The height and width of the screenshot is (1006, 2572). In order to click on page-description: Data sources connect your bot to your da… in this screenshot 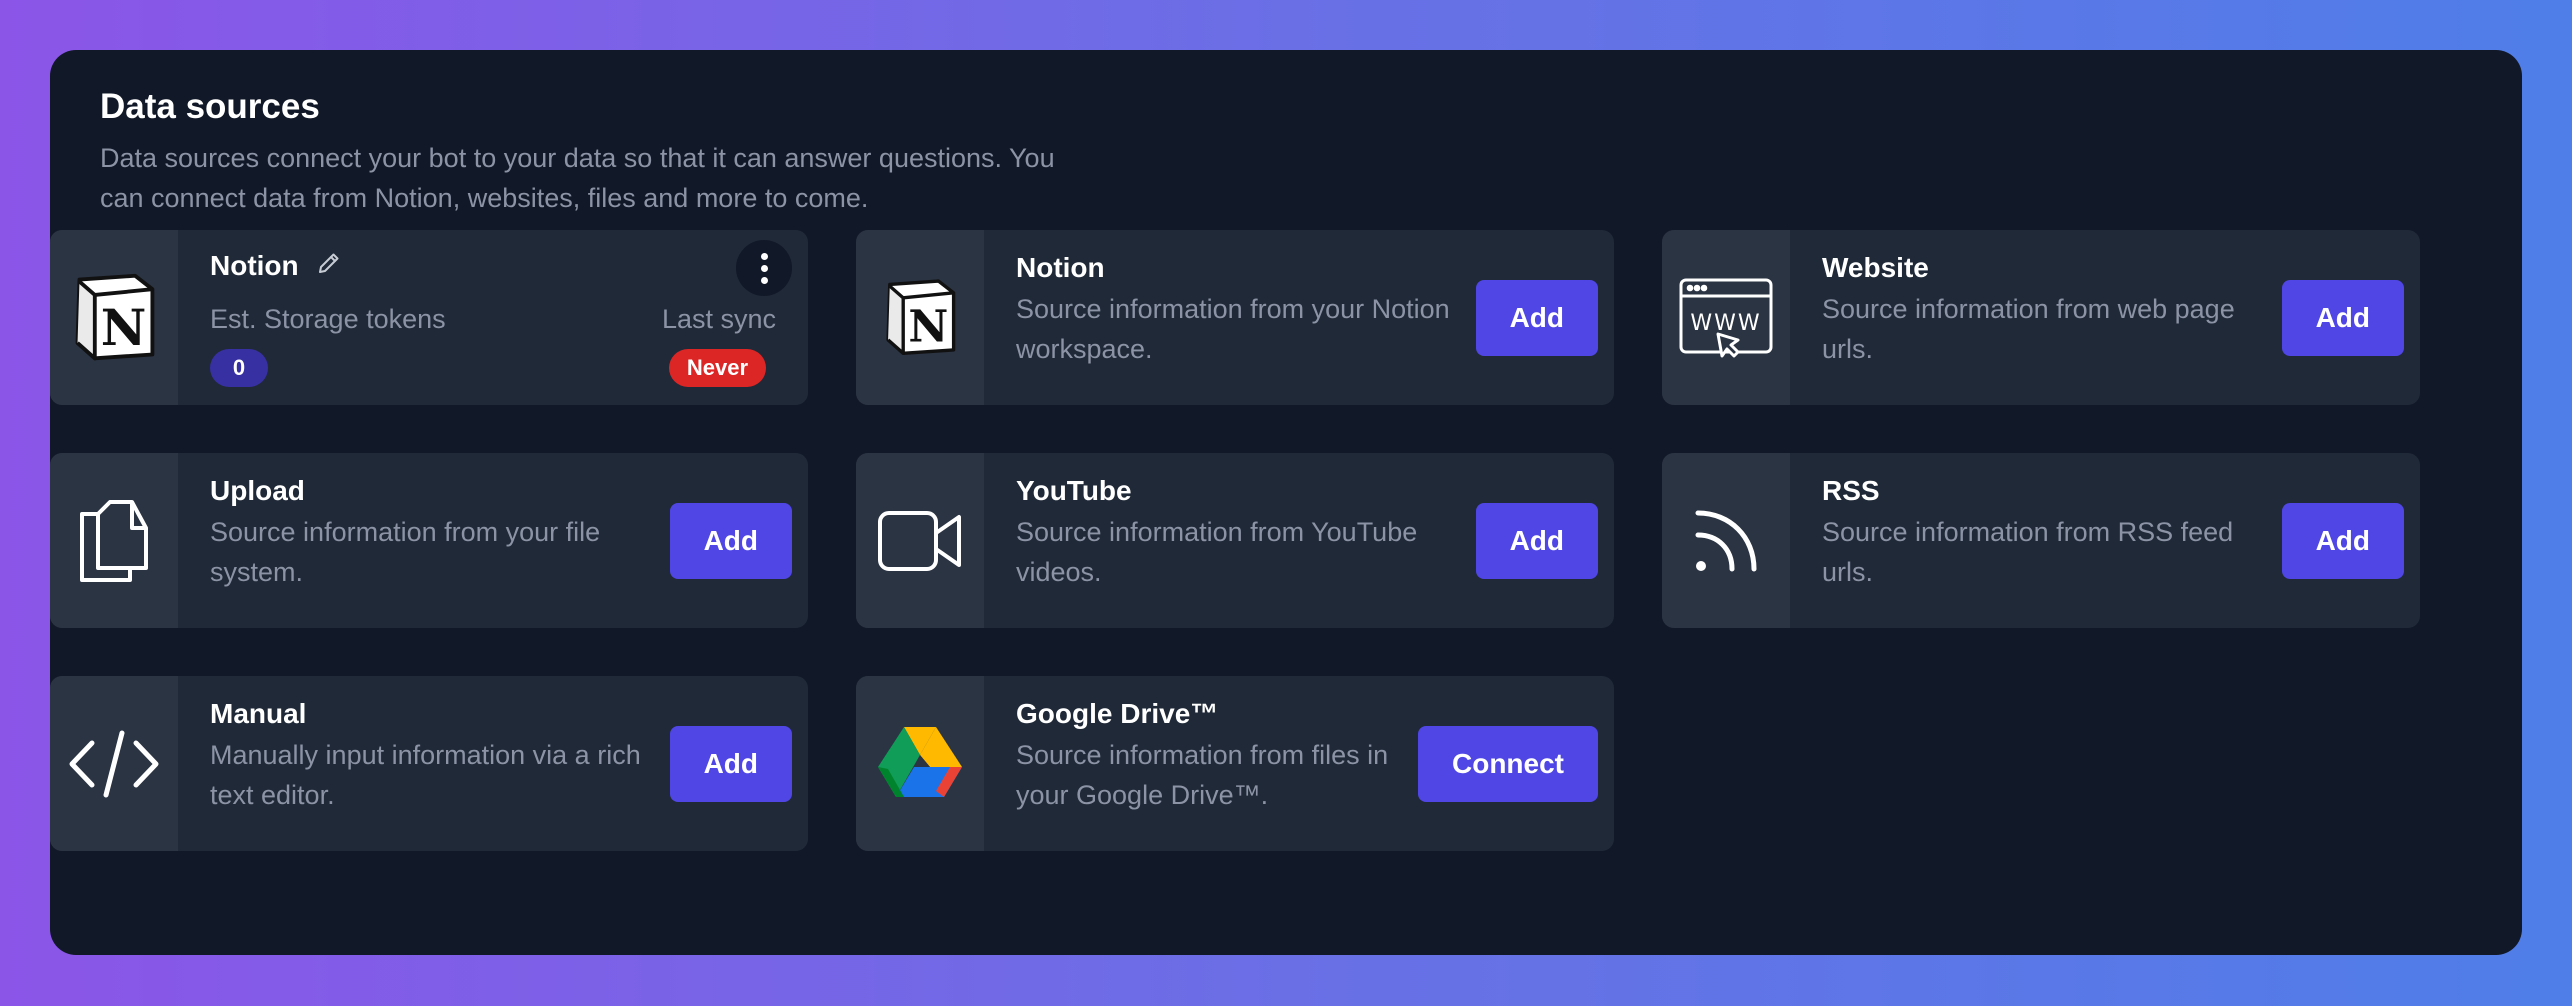, I will do `click(577, 178)`.